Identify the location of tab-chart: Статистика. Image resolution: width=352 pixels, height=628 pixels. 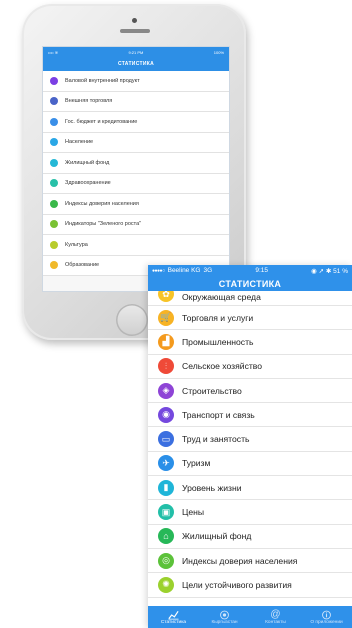
(173, 617).